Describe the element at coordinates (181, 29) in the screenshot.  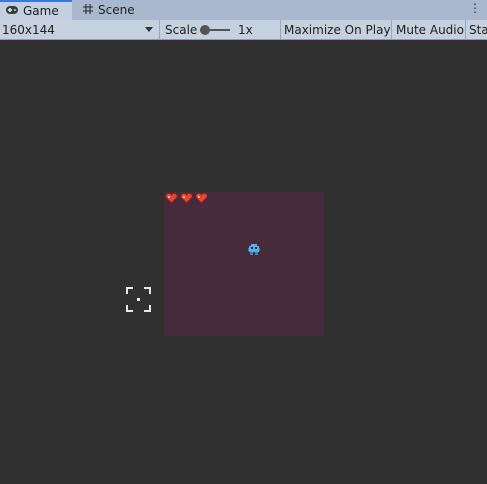
I see `scale-label: Scale` at that location.